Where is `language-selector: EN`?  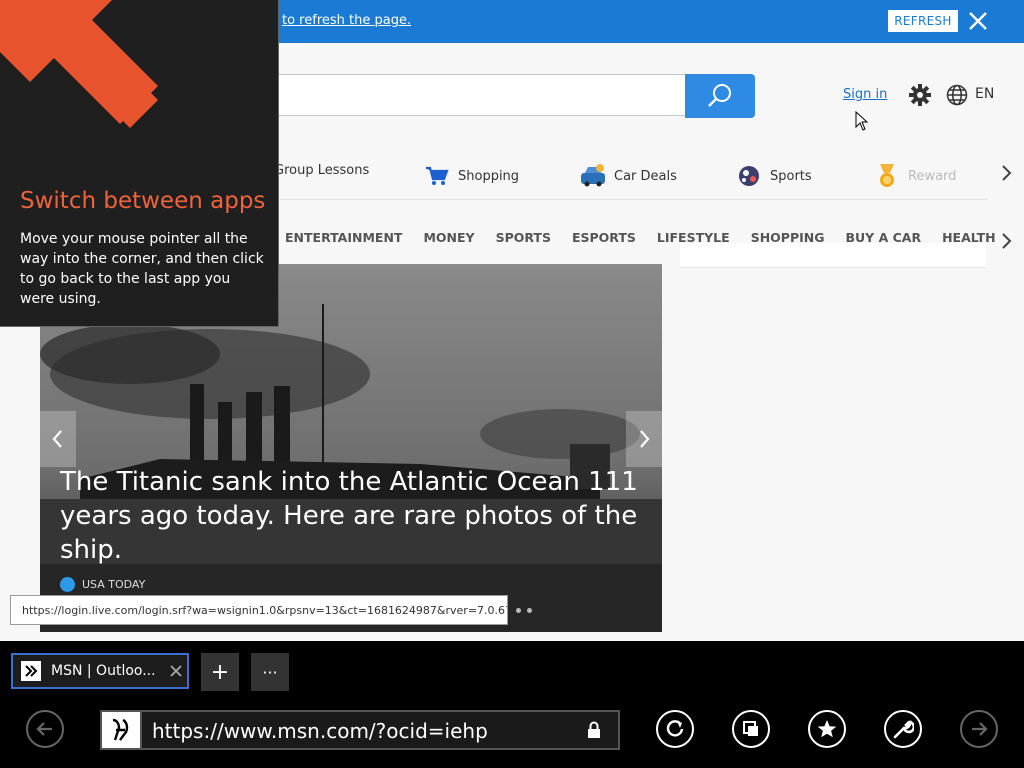
language-selector: EN is located at coordinates (984, 94).